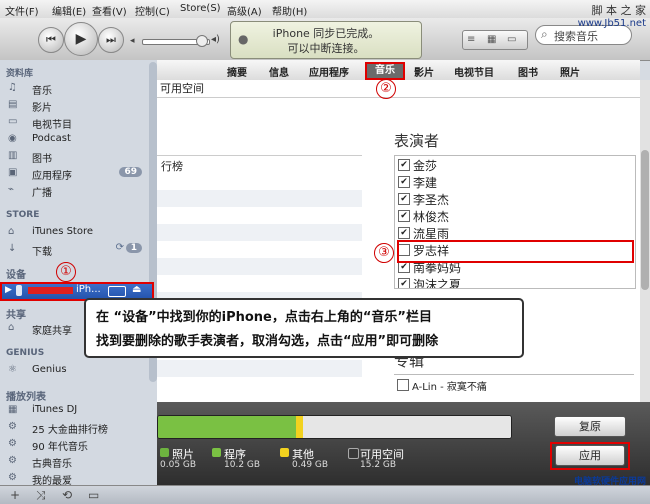 Image resolution: width=650 pixels, height=504 pixels. Describe the element at coordinates (93, 495) in the screenshot. I see `show-artwork-icon: ▭` at that location.